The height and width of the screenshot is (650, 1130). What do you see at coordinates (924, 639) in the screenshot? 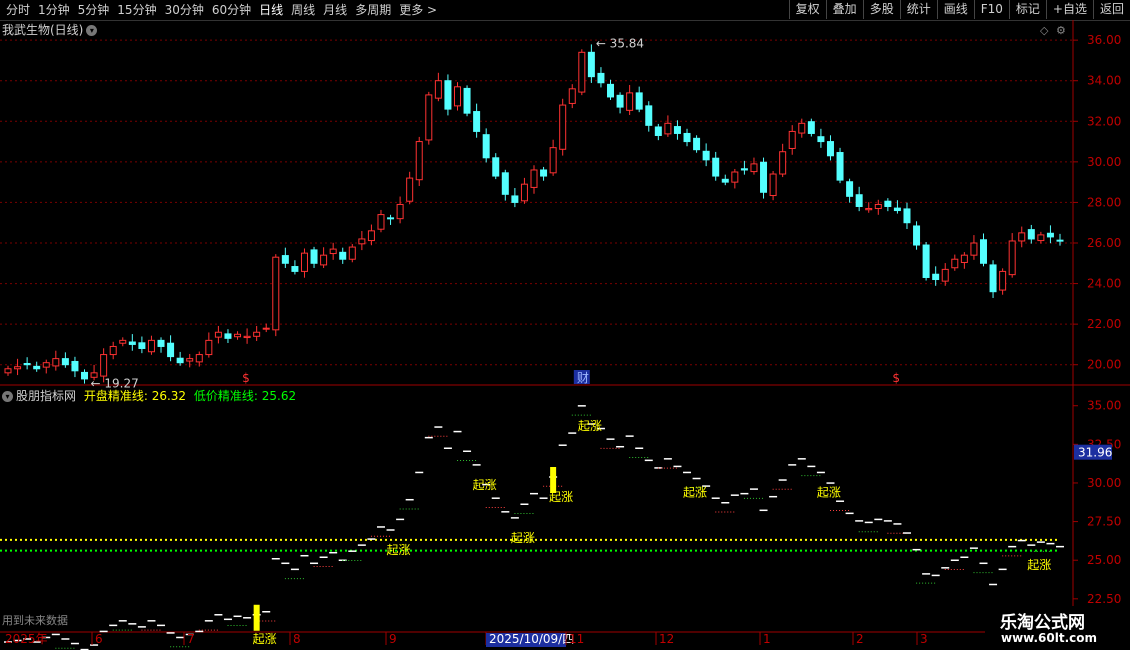
I see `date-label: 3` at bounding box center [924, 639].